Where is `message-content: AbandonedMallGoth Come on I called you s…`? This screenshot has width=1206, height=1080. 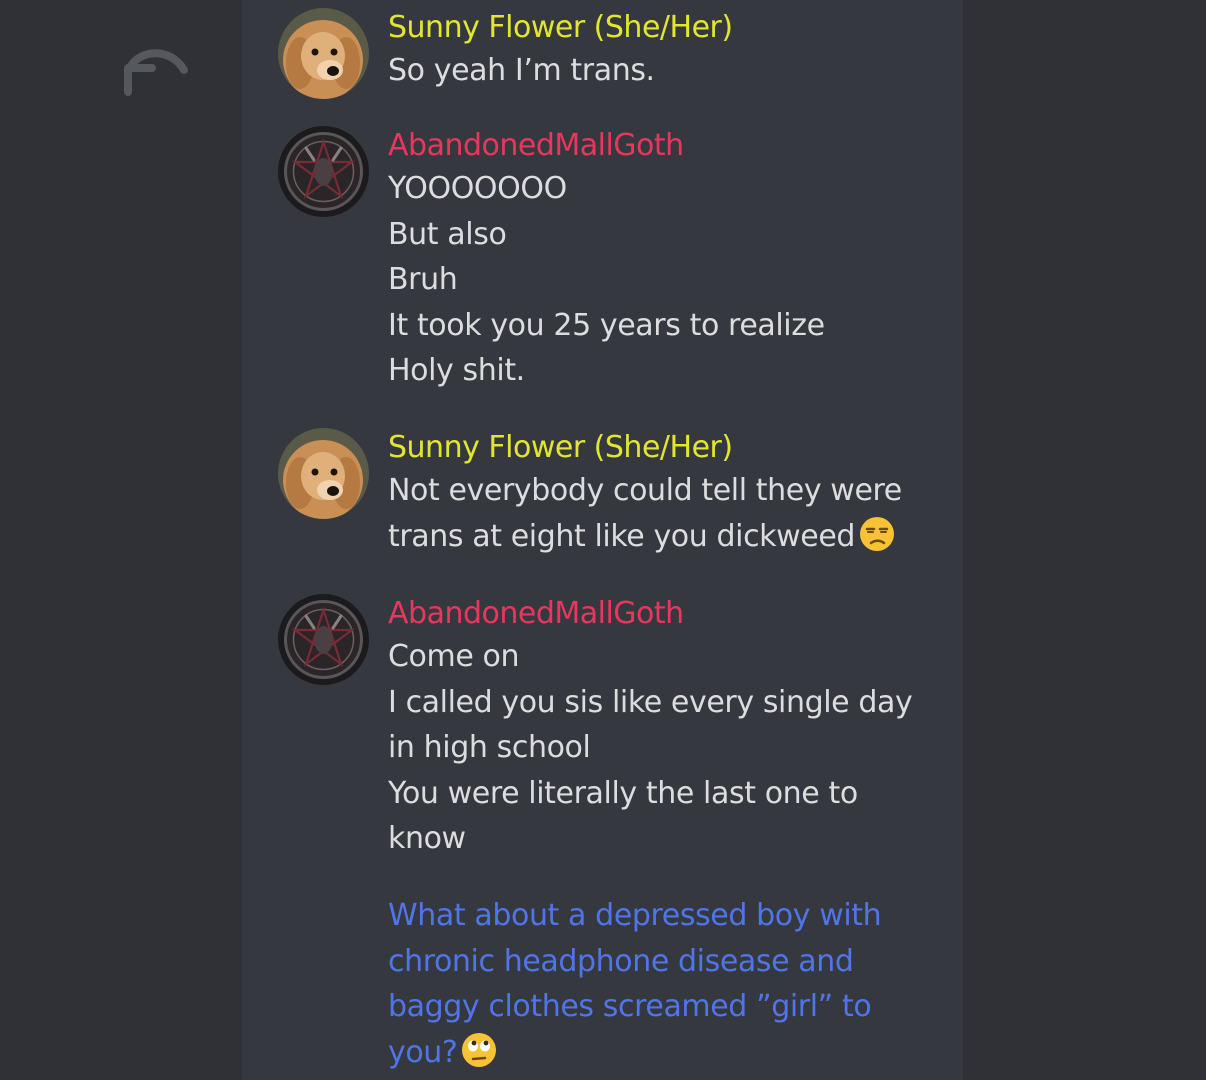 message-content: AbandonedMallGoth Come on I called you s… is located at coordinates (658, 728).